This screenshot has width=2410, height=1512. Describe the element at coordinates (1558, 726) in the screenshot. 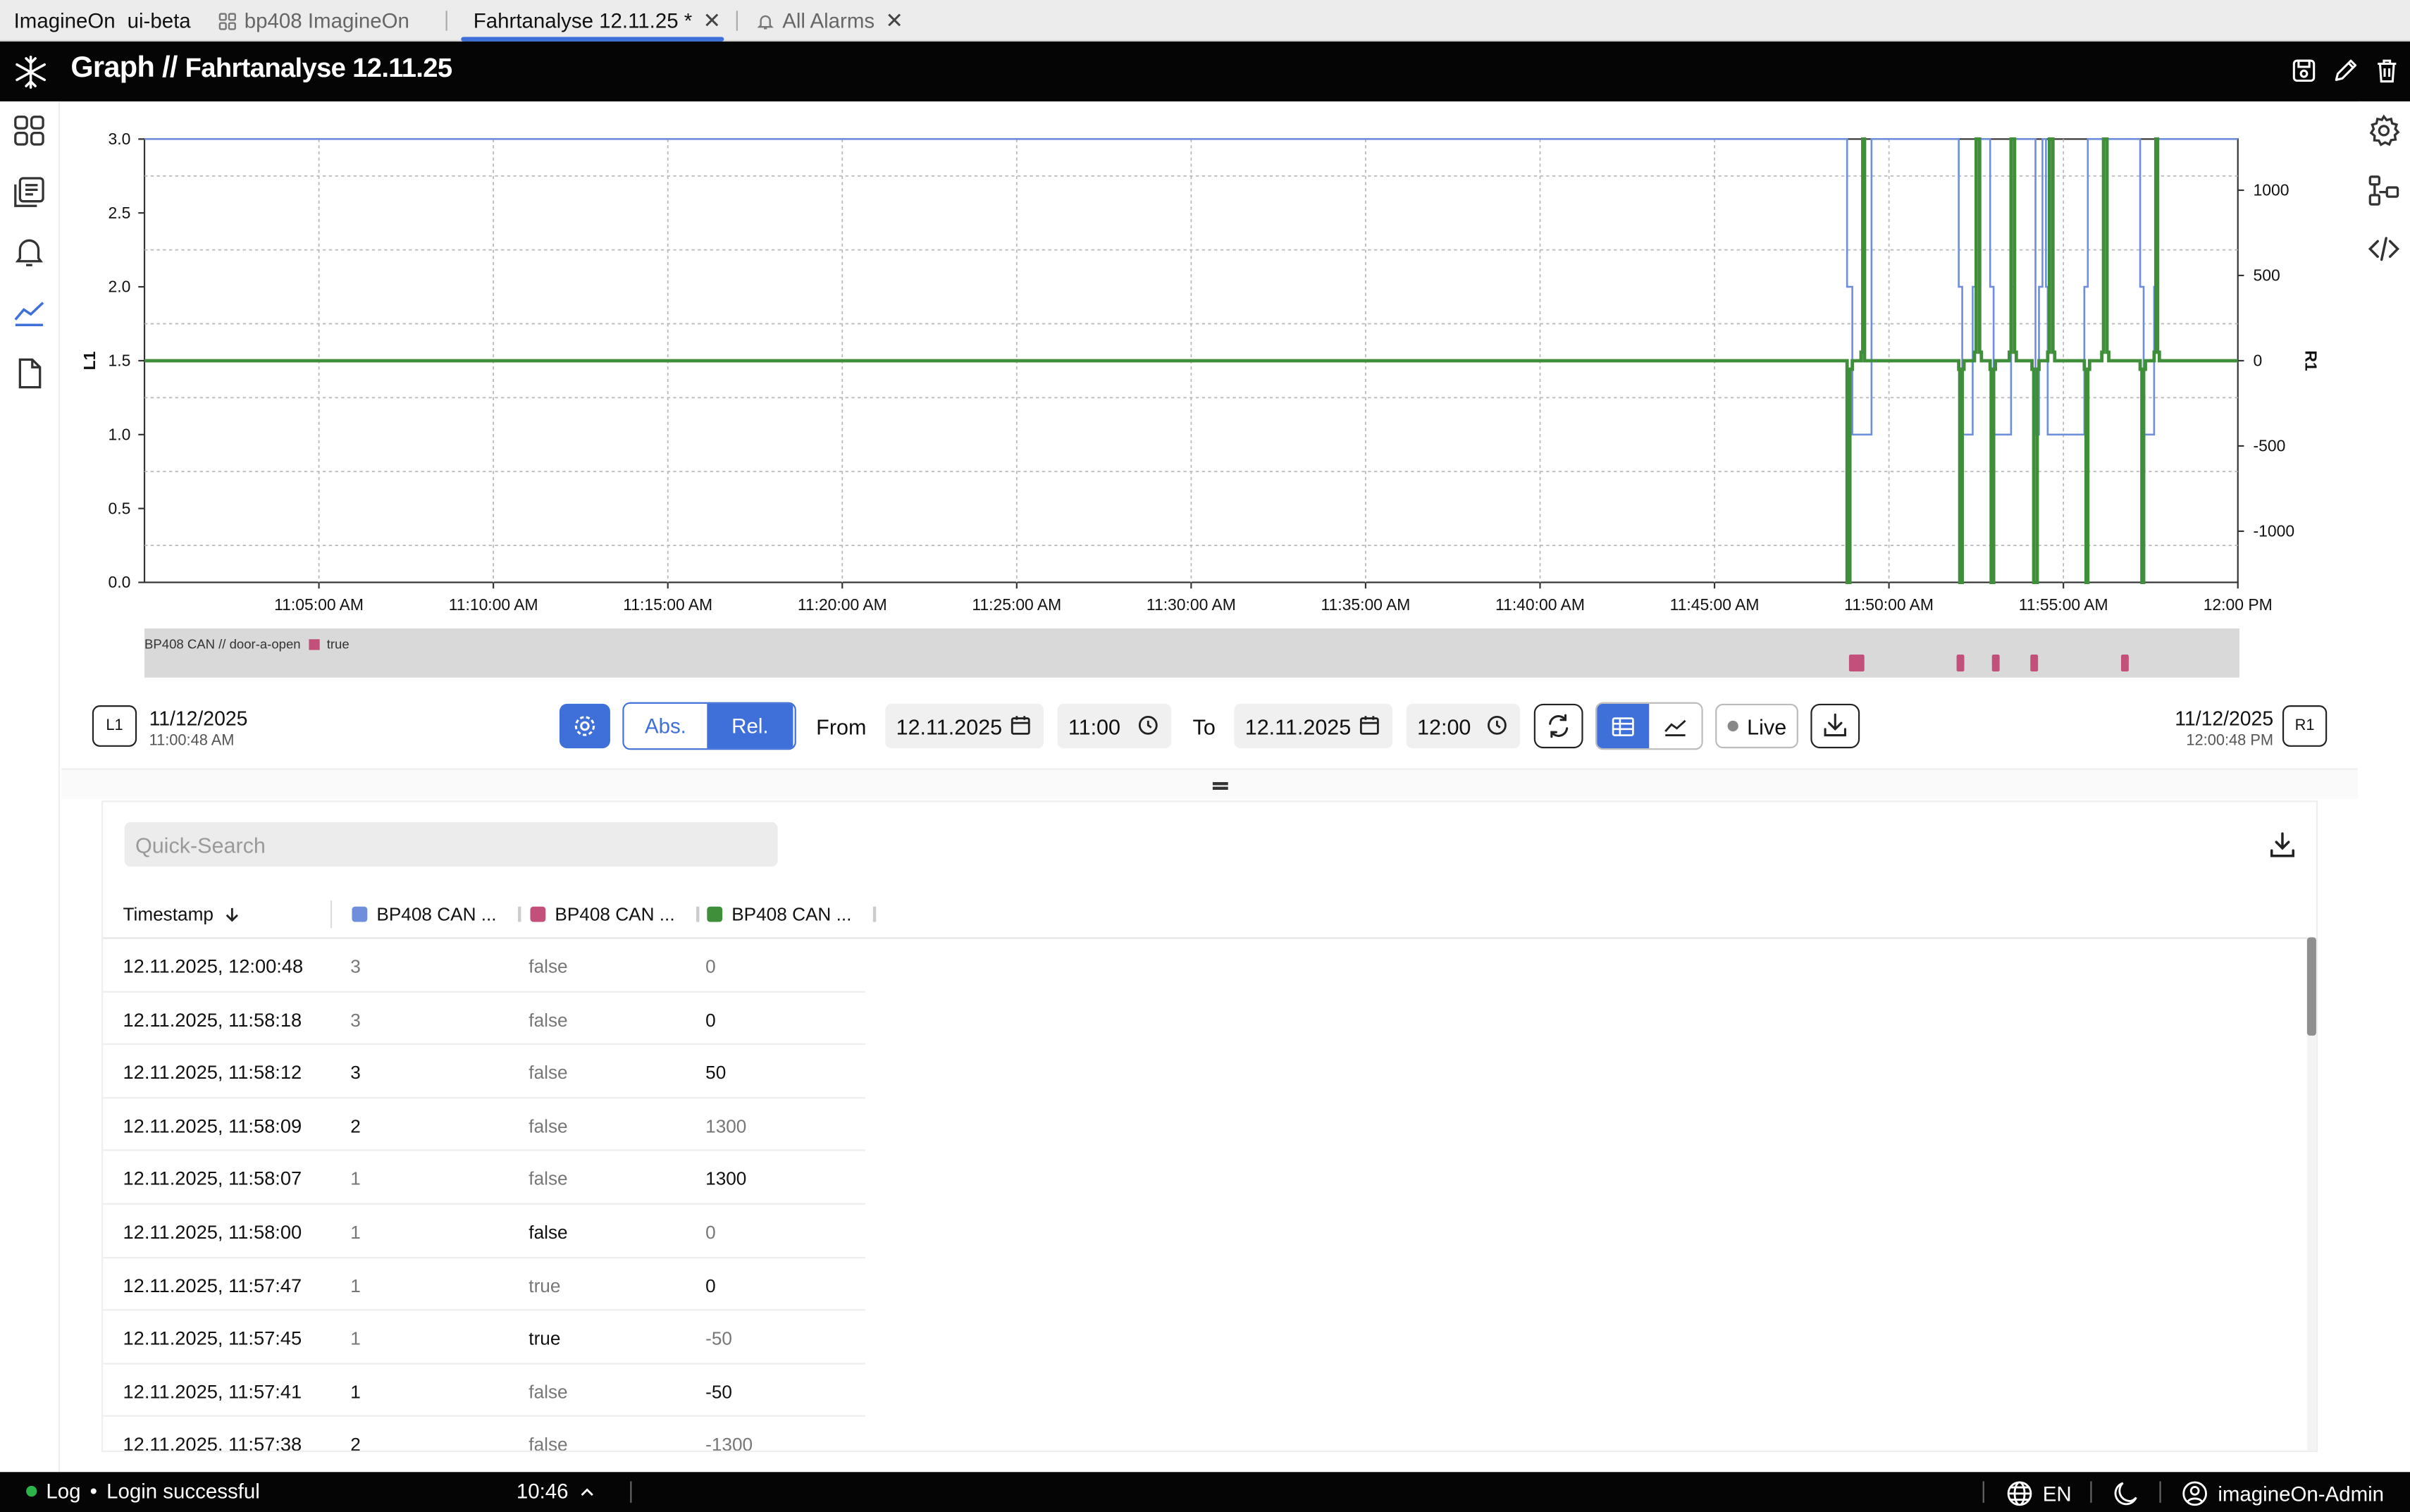

I see `refresh-button` at that location.